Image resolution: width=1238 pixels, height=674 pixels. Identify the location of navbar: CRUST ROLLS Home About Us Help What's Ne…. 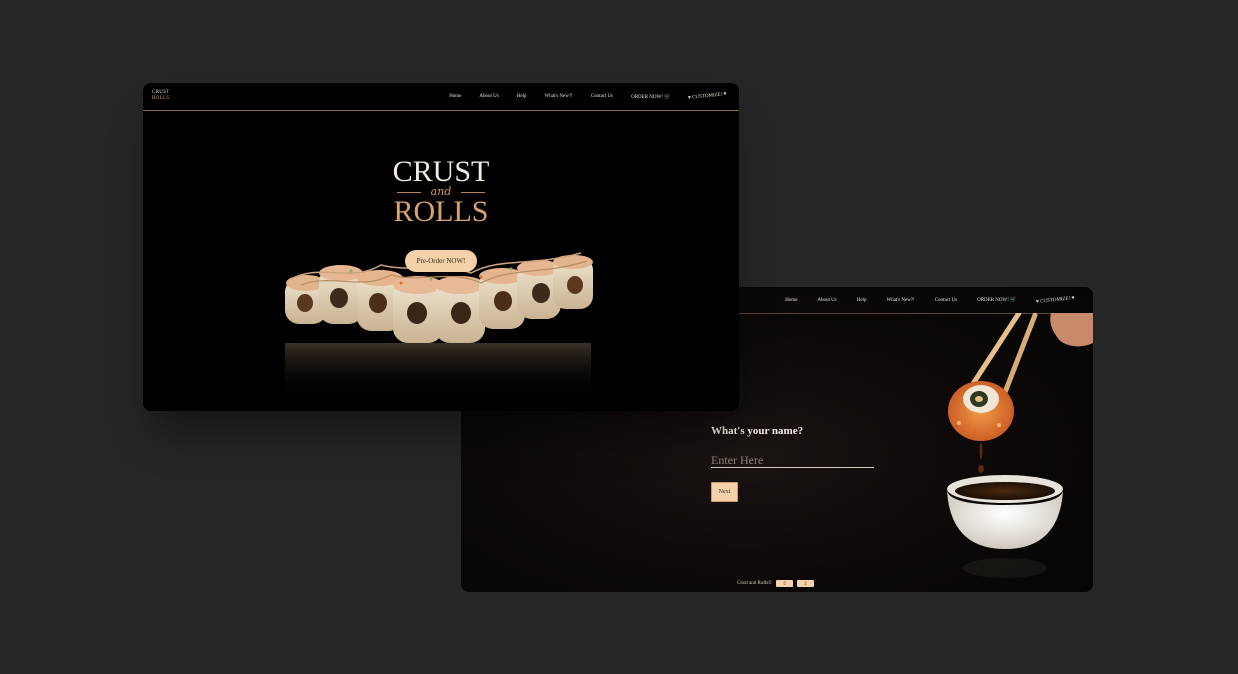
(441, 97).